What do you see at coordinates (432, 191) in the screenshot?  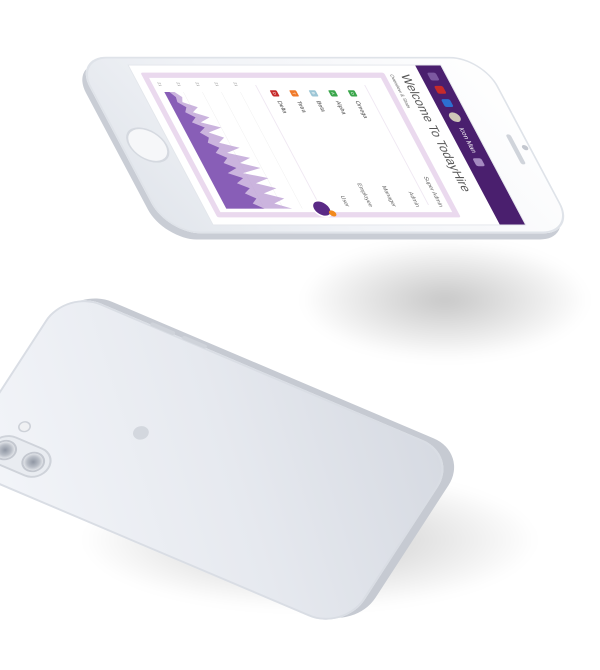 I see `role-label: Super Admin` at bounding box center [432, 191].